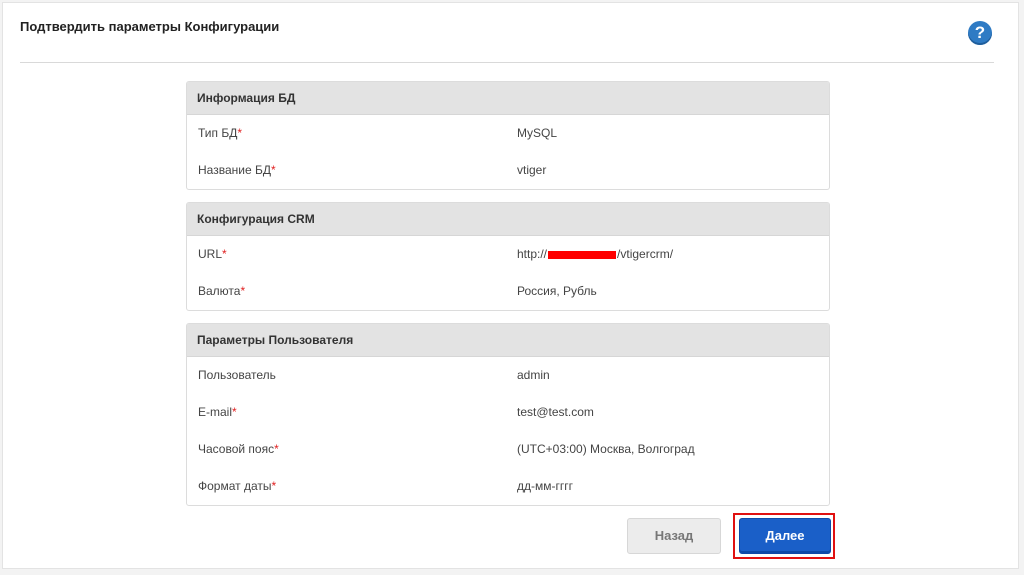 The width and height of the screenshot is (1024, 575). What do you see at coordinates (508, 486) in the screenshot?
I see `date-format-row: Формат даты* дд-мм-гггг` at bounding box center [508, 486].